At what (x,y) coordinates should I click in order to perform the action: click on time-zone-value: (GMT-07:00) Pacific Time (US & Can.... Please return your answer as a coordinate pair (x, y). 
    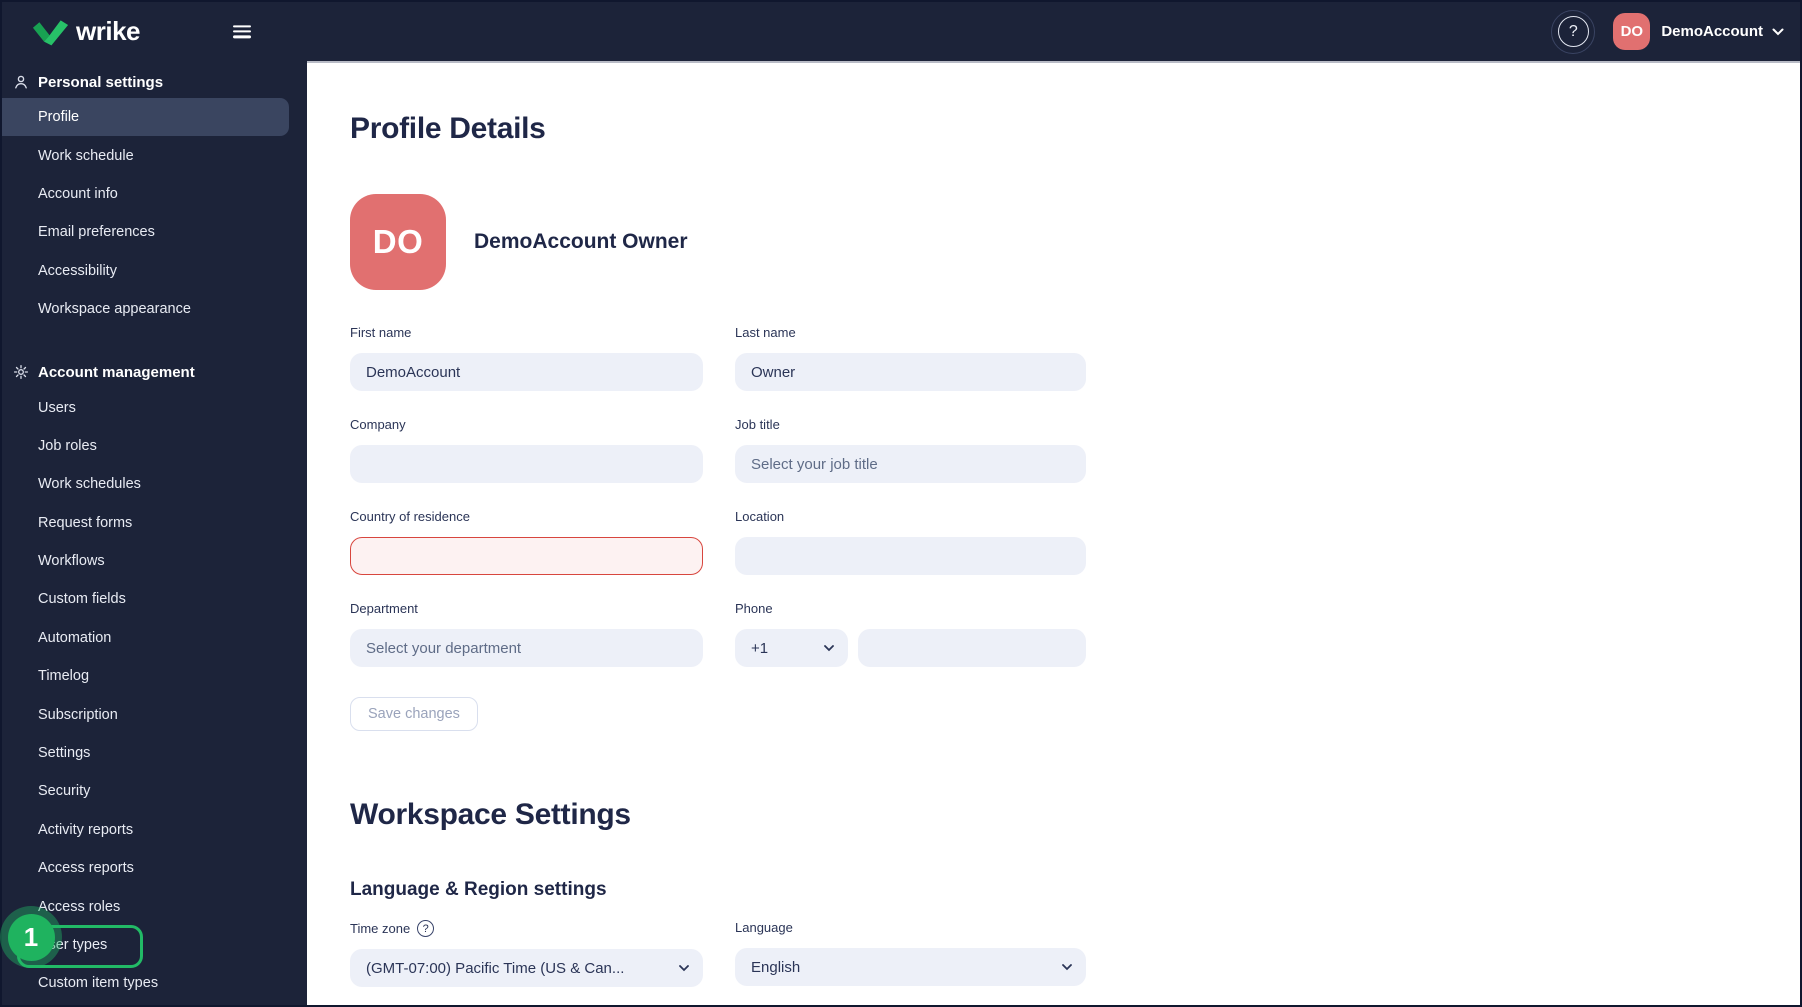
    Looking at the image, I should click on (495, 968).